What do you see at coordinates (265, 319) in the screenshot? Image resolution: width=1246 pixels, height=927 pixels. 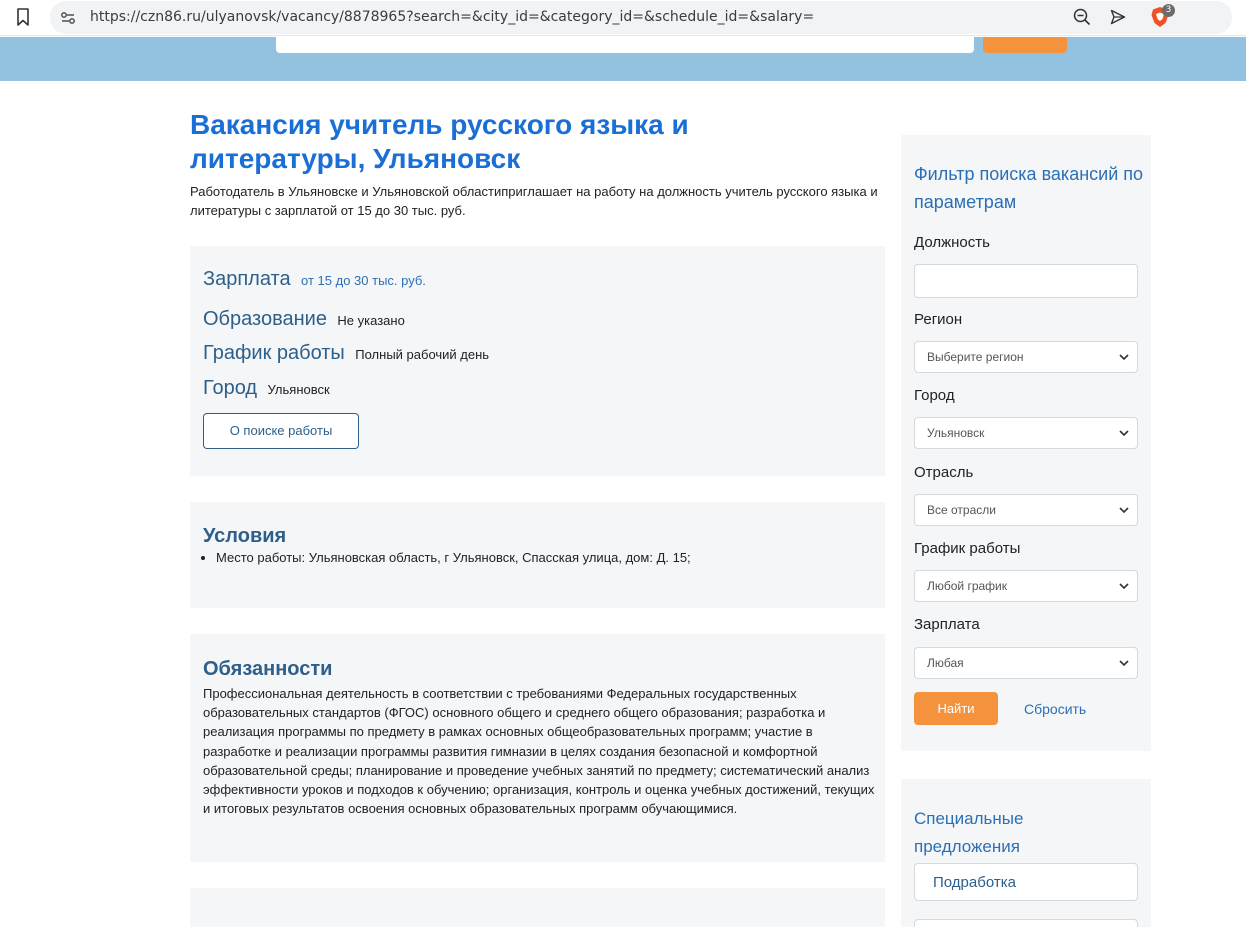 I see `education-label: Образование` at bounding box center [265, 319].